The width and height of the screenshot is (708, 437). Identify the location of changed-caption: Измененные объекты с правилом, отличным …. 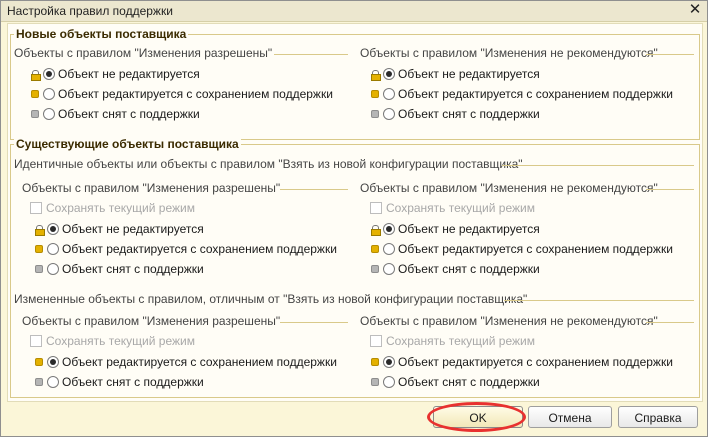
(271, 299).